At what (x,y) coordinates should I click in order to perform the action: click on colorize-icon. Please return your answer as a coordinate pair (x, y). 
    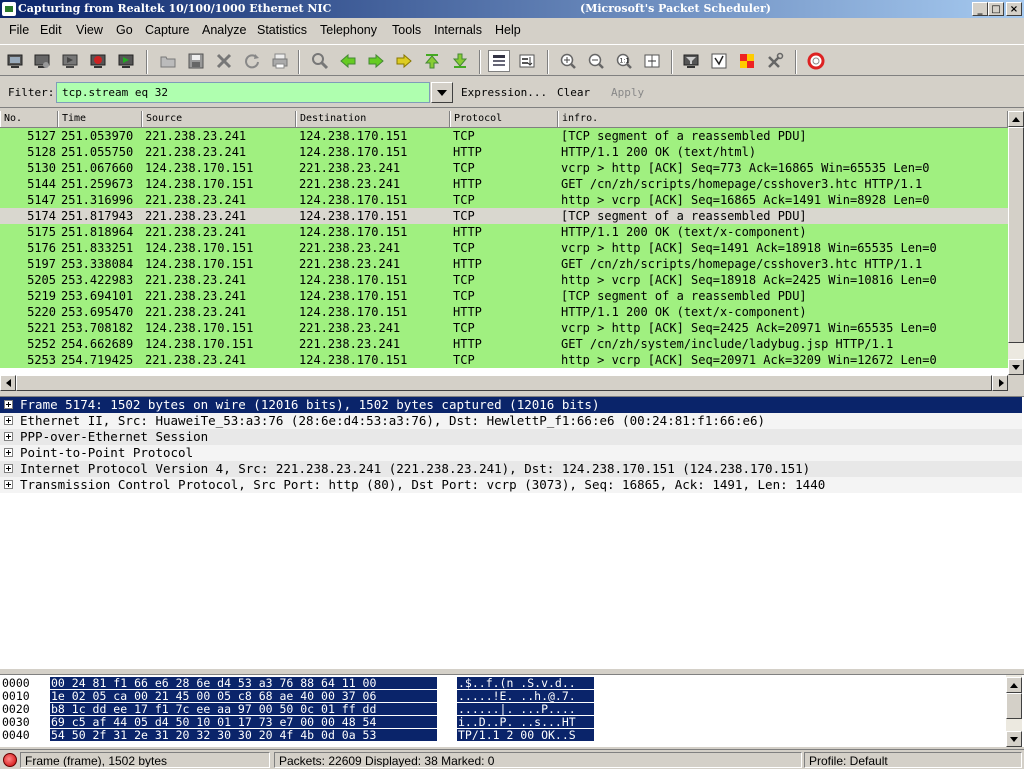
    Looking at the image, I should click on (499, 61).